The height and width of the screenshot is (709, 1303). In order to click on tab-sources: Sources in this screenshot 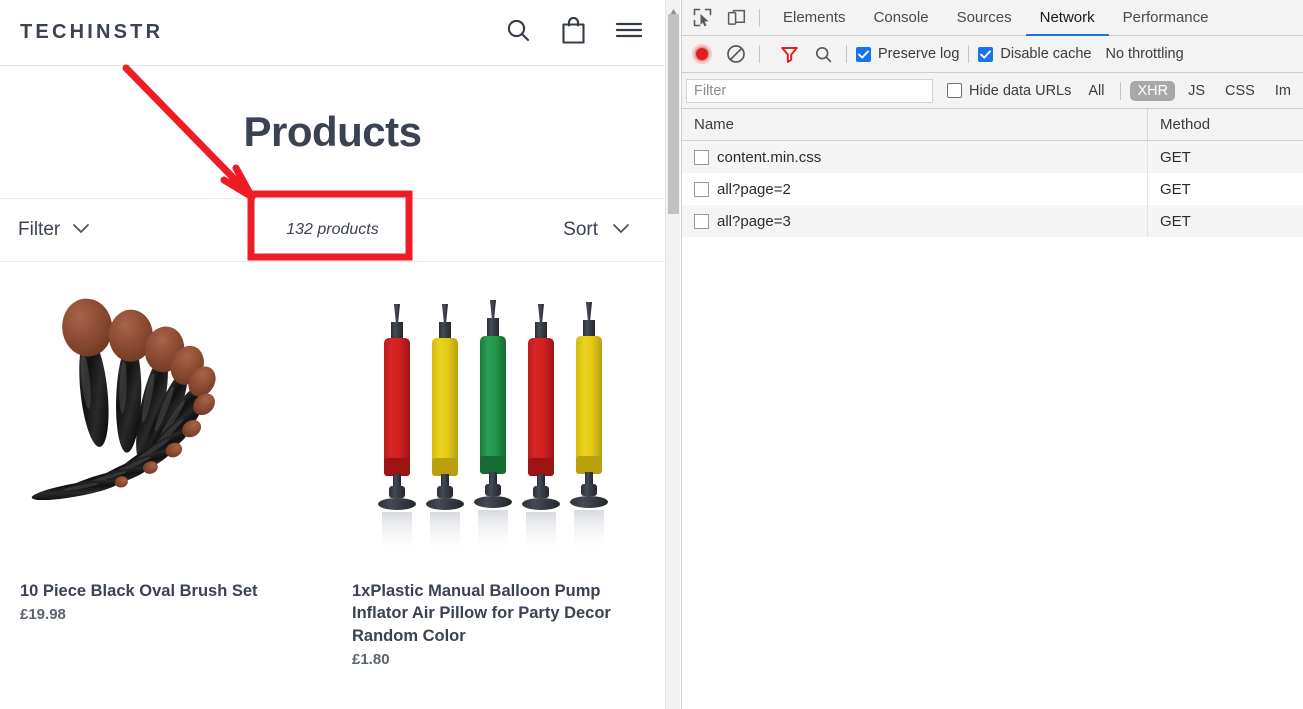, I will do `click(984, 18)`.